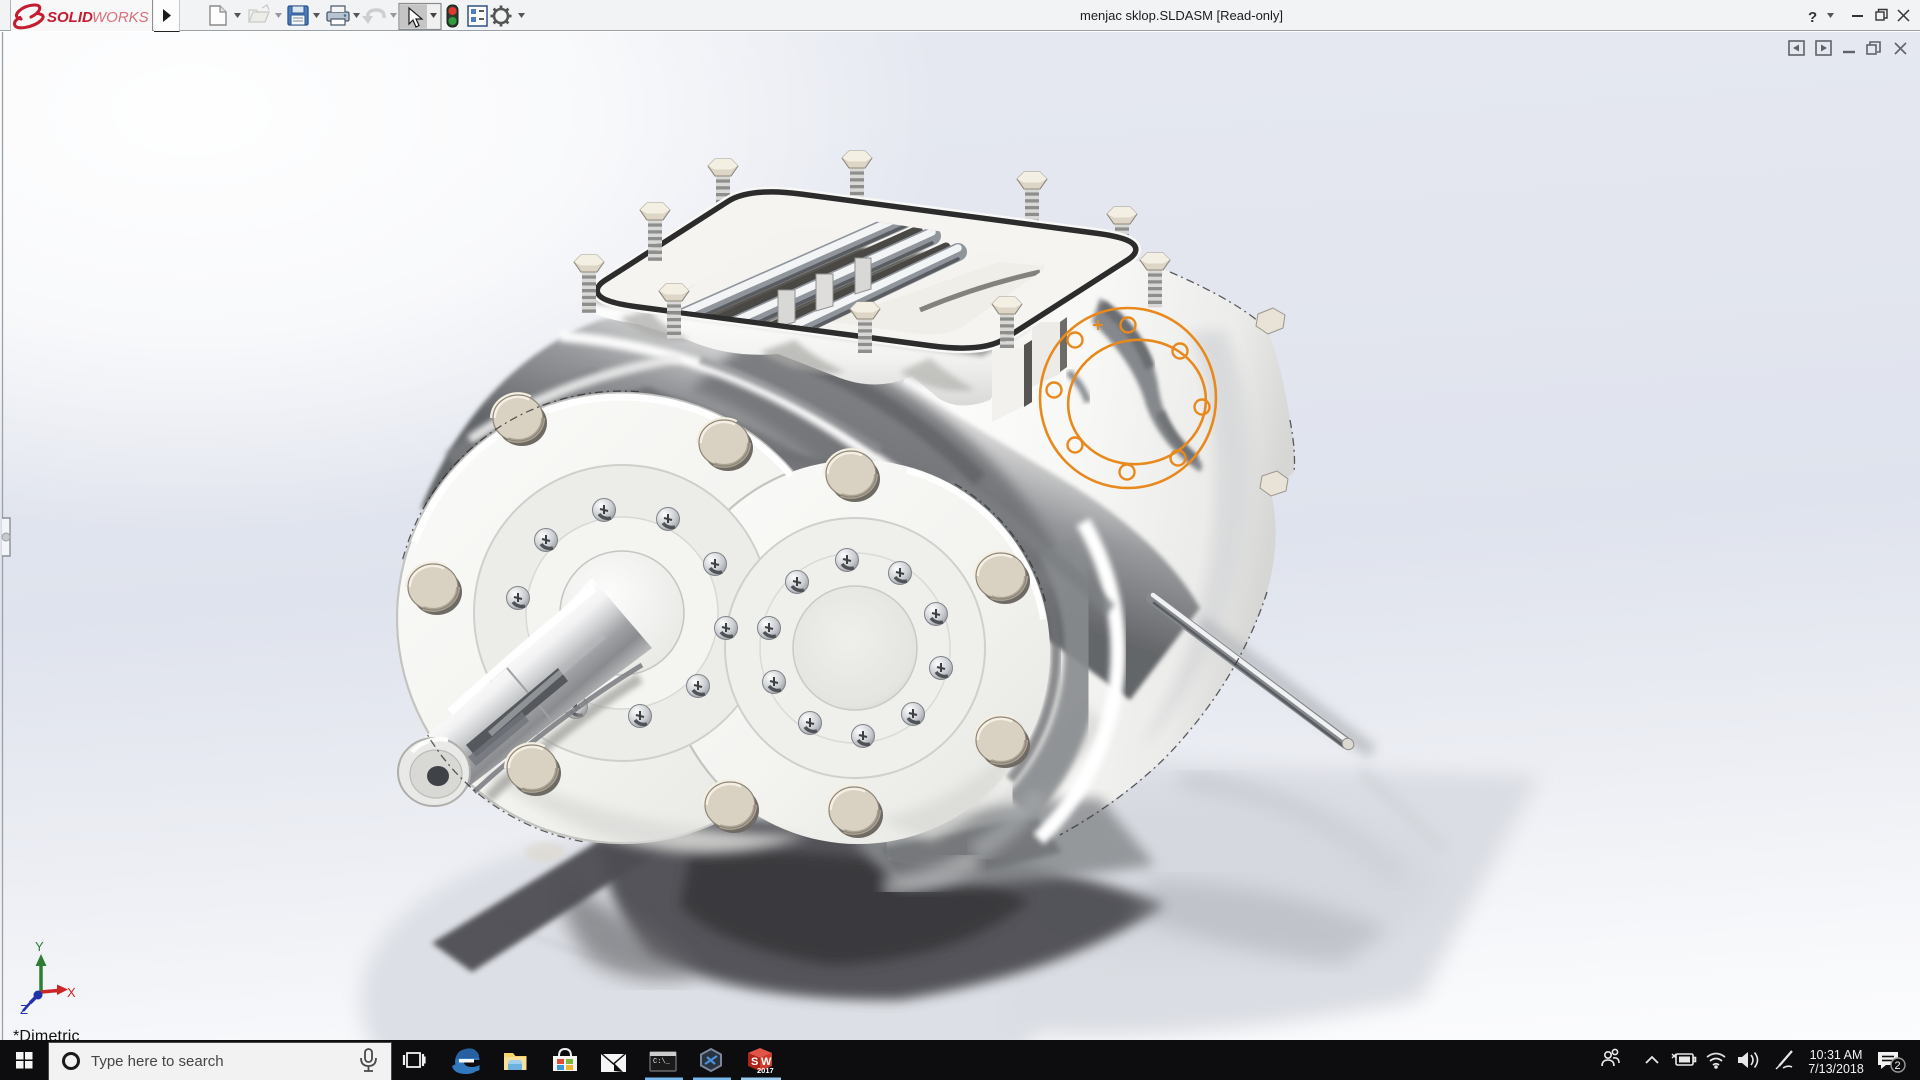 This screenshot has height=1080, width=1920. Describe the element at coordinates (24, 1009) in the screenshot. I see `svg-text: Z` at that location.